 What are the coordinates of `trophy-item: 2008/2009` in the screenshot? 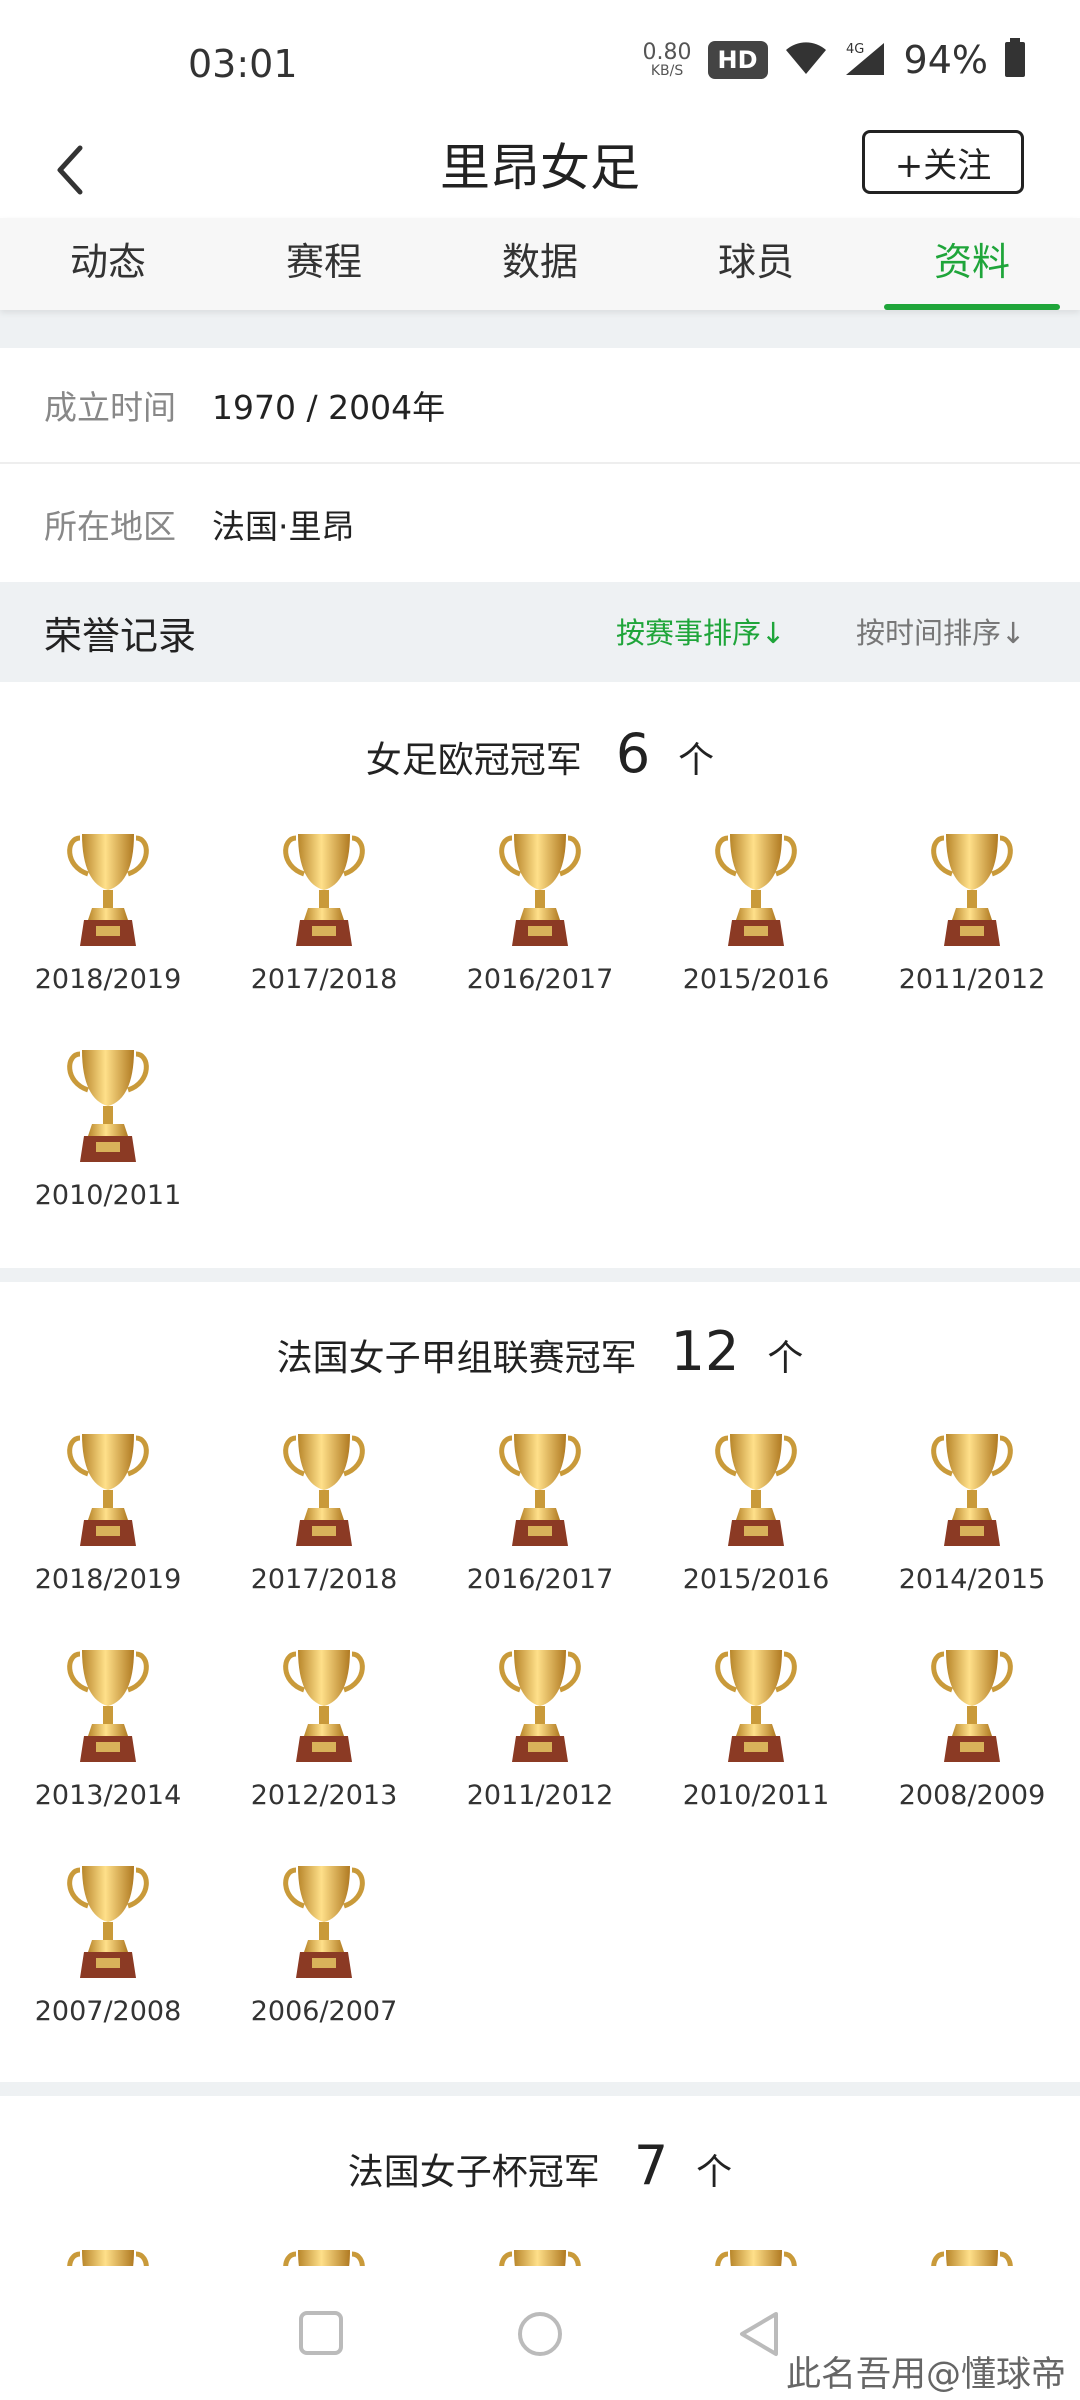 It's located at (972, 1746).